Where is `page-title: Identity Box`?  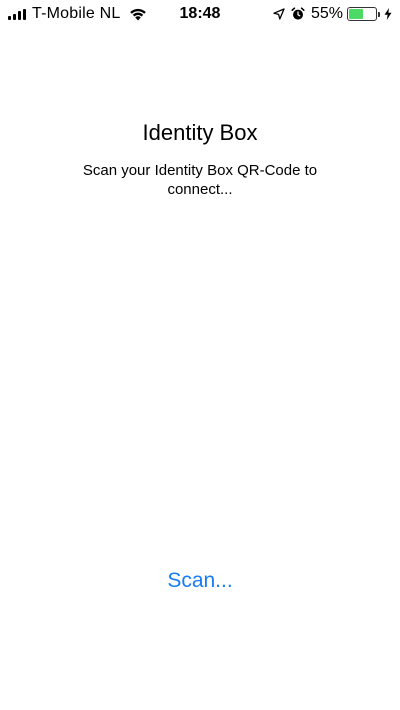 page-title: Identity Box is located at coordinates (200, 132).